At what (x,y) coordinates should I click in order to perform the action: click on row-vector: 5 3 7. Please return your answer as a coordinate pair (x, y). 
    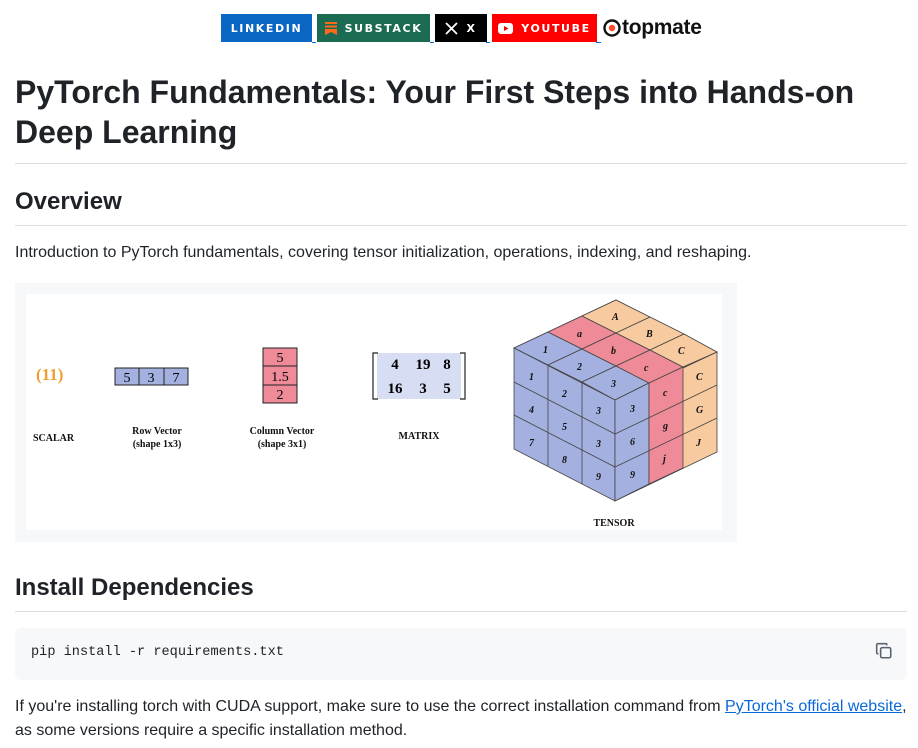
    Looking at the image, I should click on (151, 376).